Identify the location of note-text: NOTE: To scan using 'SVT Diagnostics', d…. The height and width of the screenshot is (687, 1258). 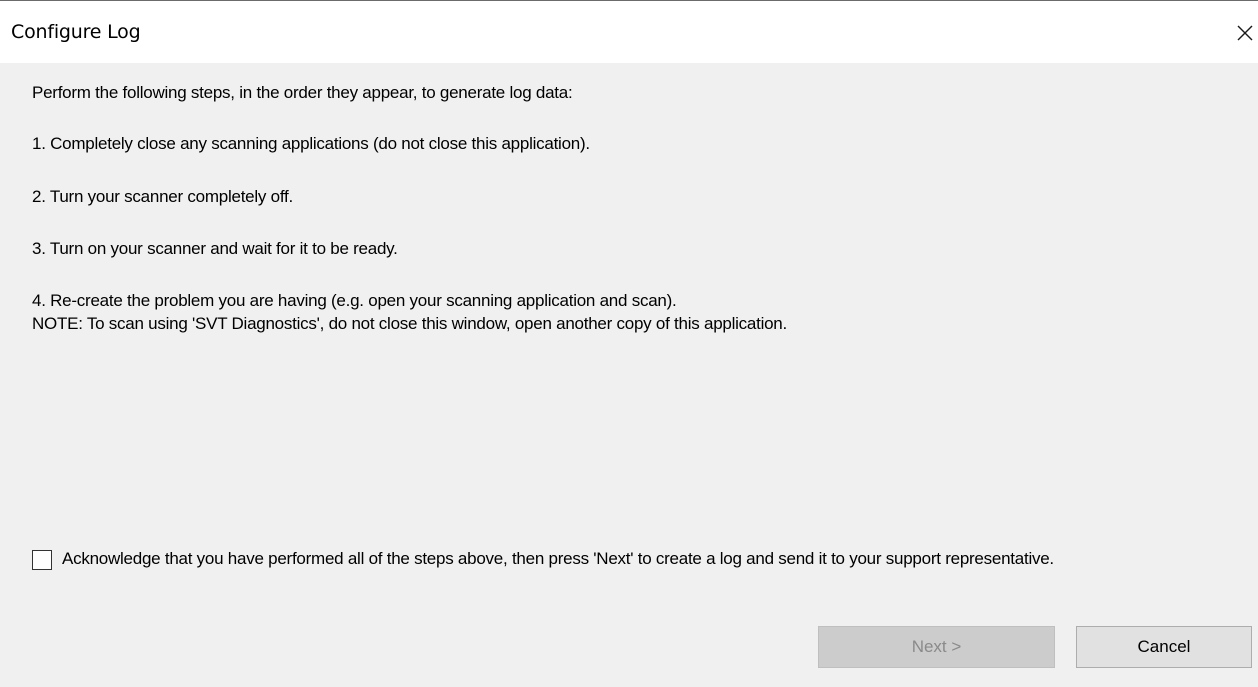
(409, 323).